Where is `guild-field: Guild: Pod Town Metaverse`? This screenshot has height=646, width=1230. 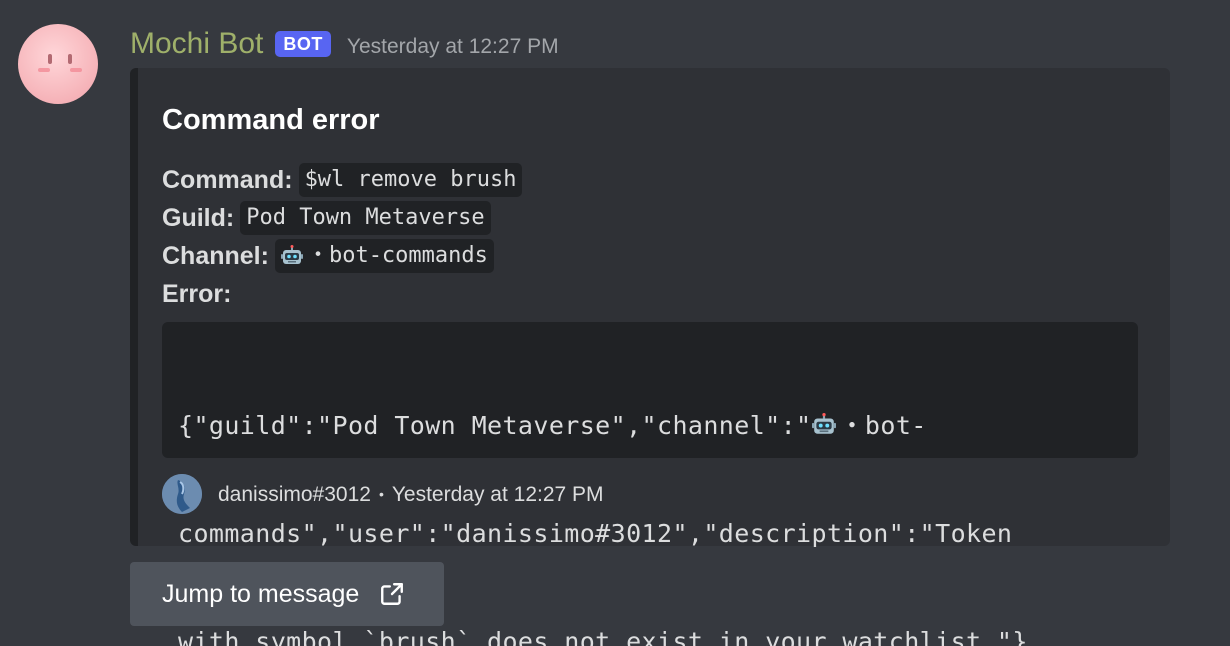 guild-field: Guild: Pod Town Metaverse is located at coordinates (326, 218).